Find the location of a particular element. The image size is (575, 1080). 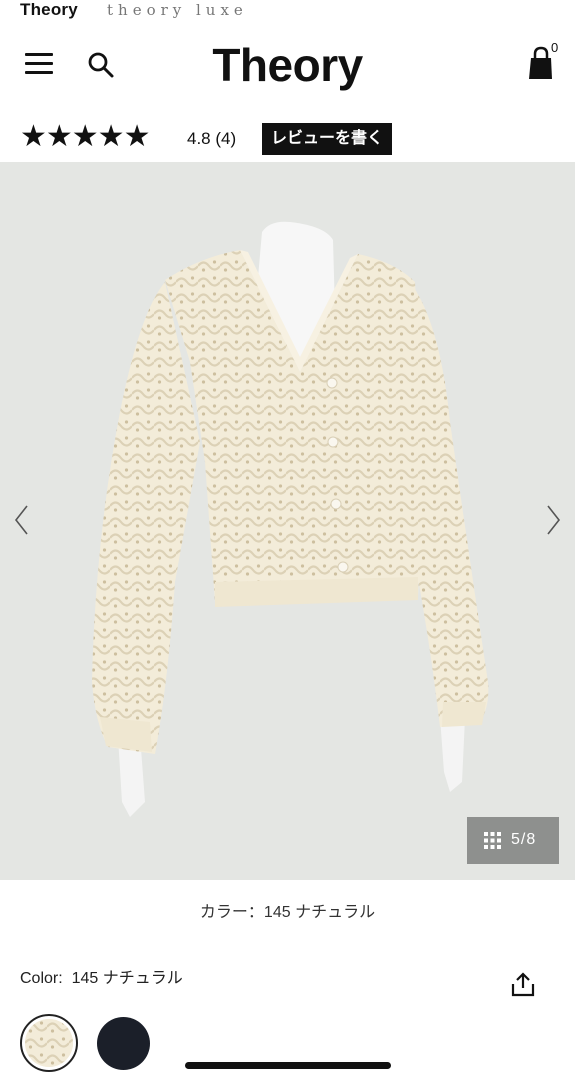

image-color-caption: カラー：145 ナチュラル is located at coordinates (287, 912).